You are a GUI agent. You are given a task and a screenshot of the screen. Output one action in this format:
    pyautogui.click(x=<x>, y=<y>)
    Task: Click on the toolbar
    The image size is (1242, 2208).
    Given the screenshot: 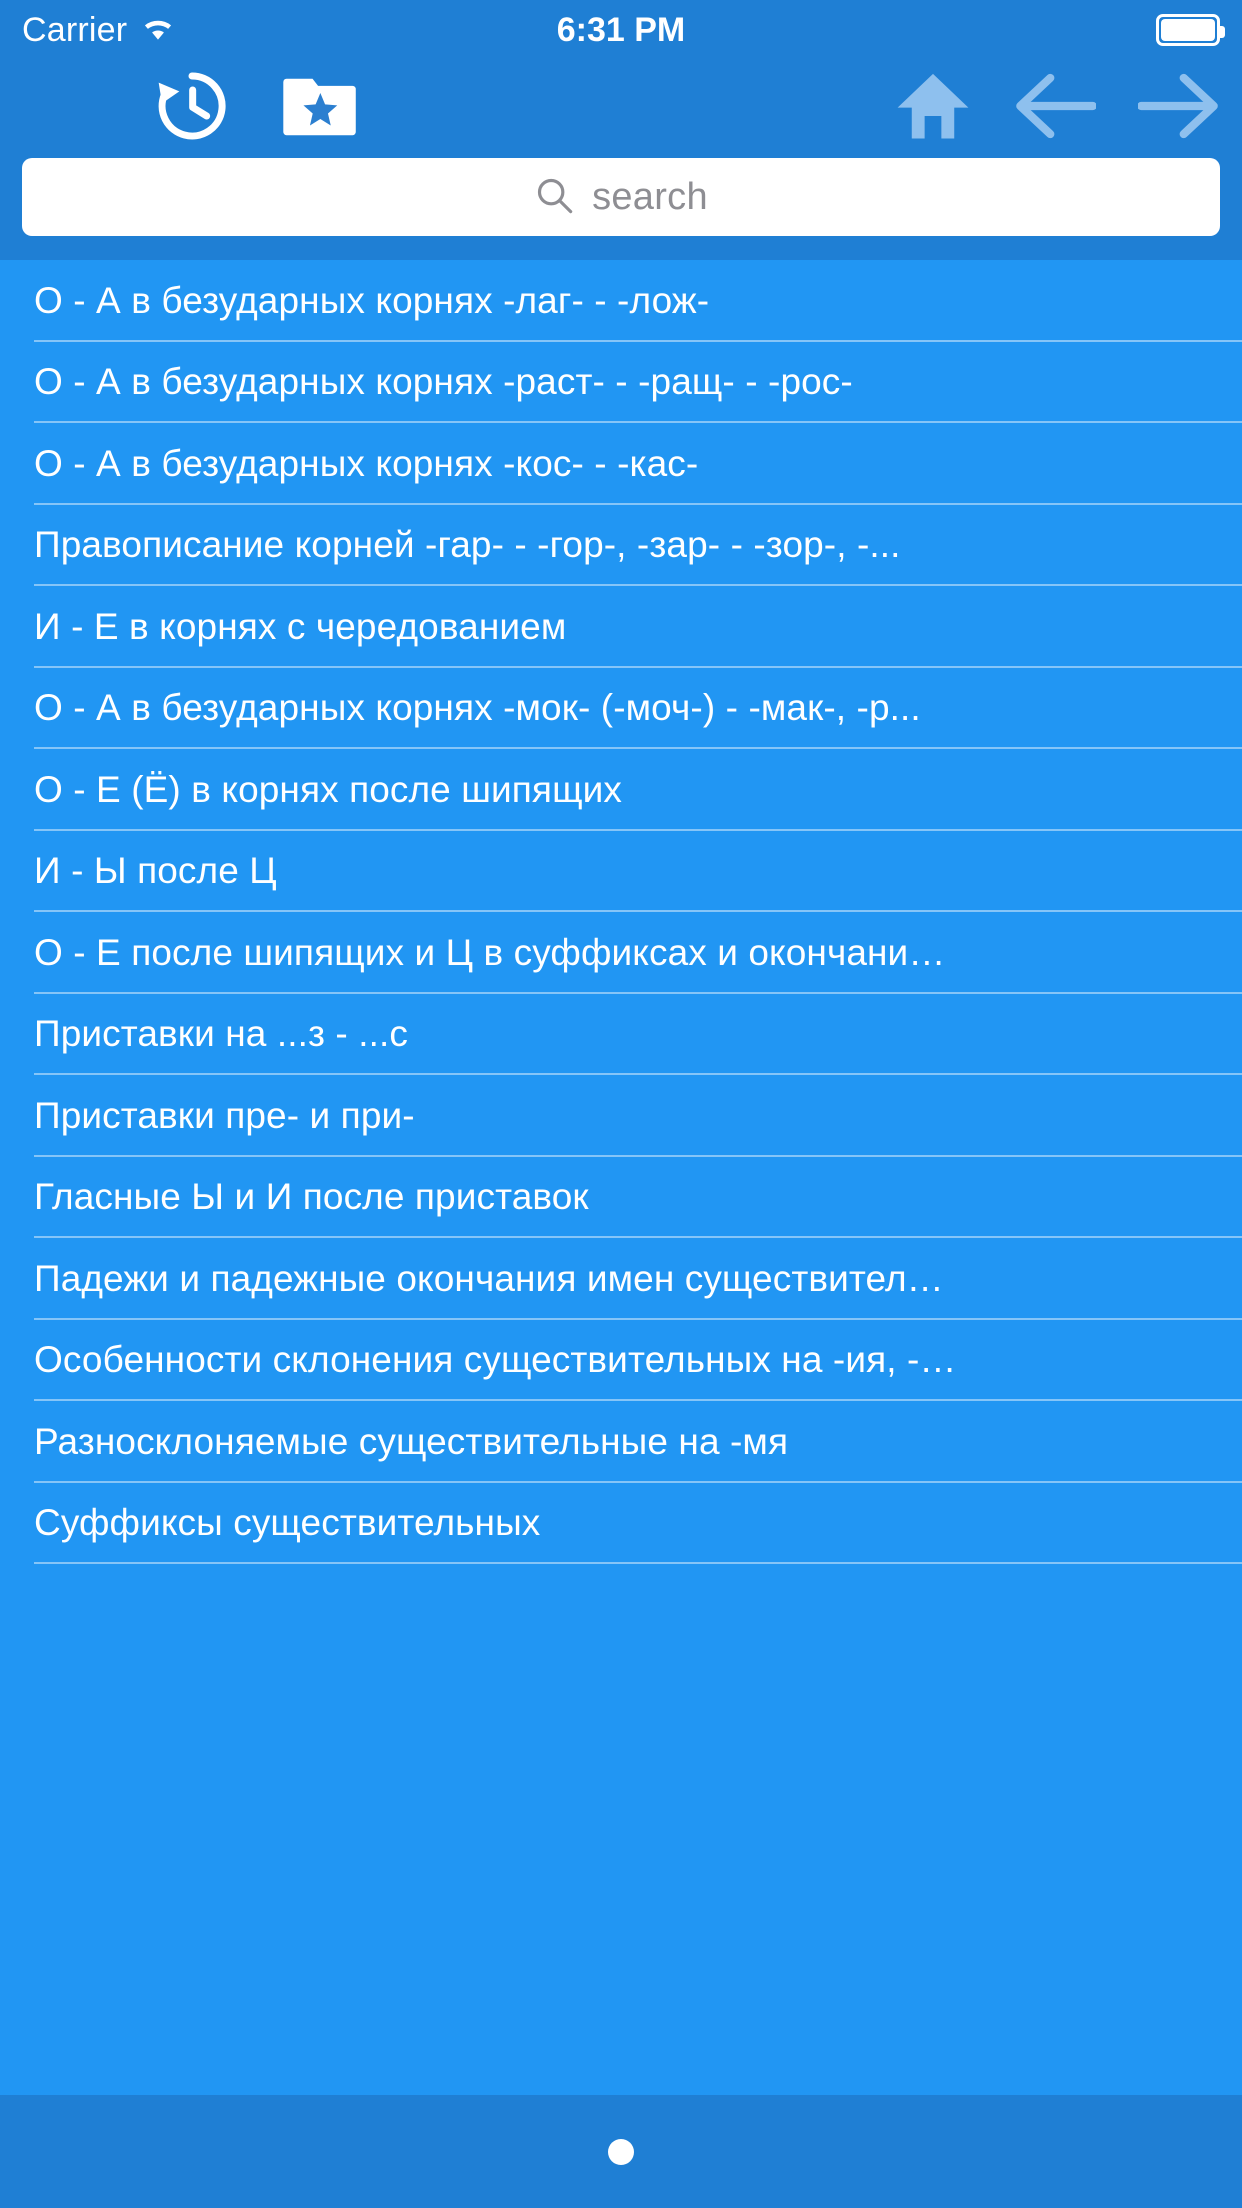 What is the action you would take?
    pyautogui.click(x=621, y=106)
    